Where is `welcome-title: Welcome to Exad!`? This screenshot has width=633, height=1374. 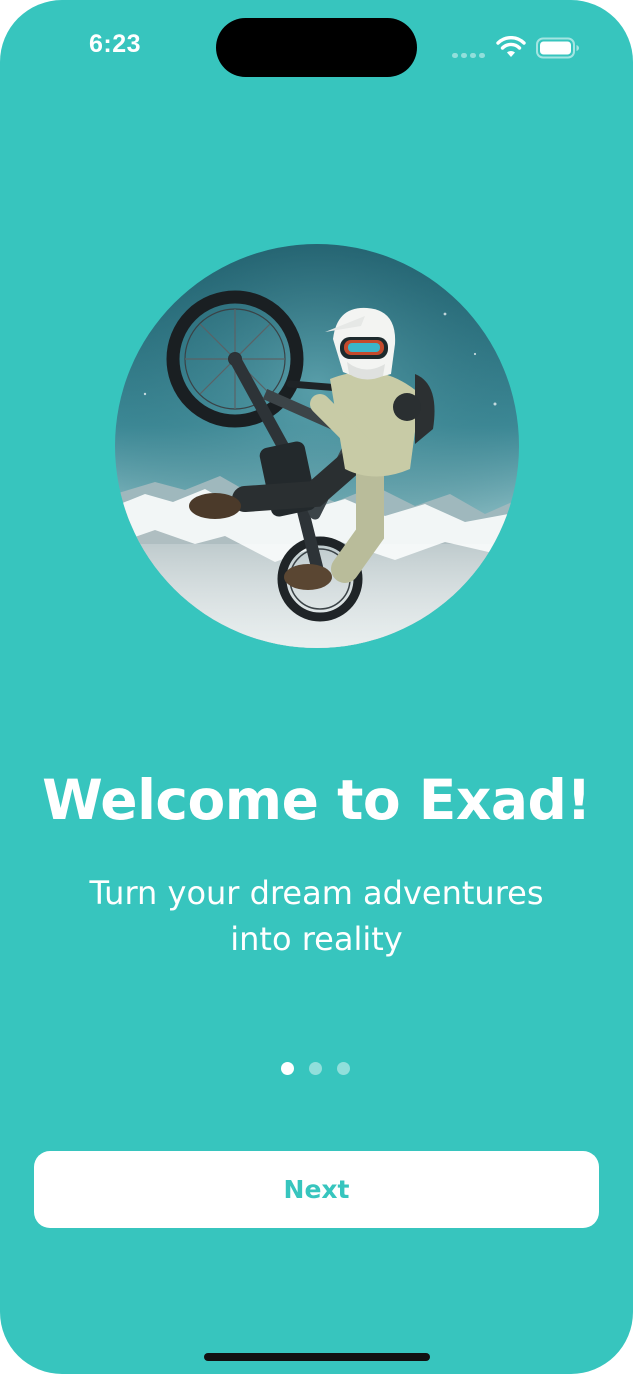
welcome-title: Welcome to Exad! is located at coordinates (316, 800).